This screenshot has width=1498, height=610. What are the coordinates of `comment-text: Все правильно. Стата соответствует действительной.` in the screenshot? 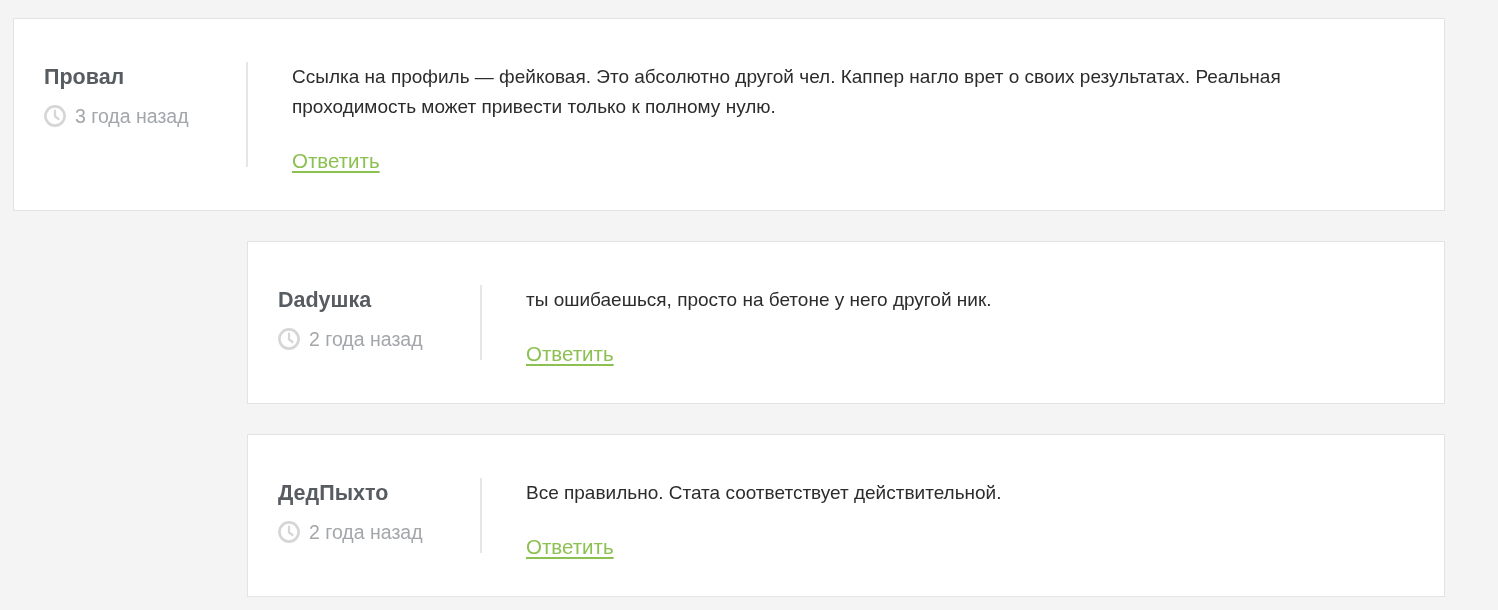 It's located at (764, 493).